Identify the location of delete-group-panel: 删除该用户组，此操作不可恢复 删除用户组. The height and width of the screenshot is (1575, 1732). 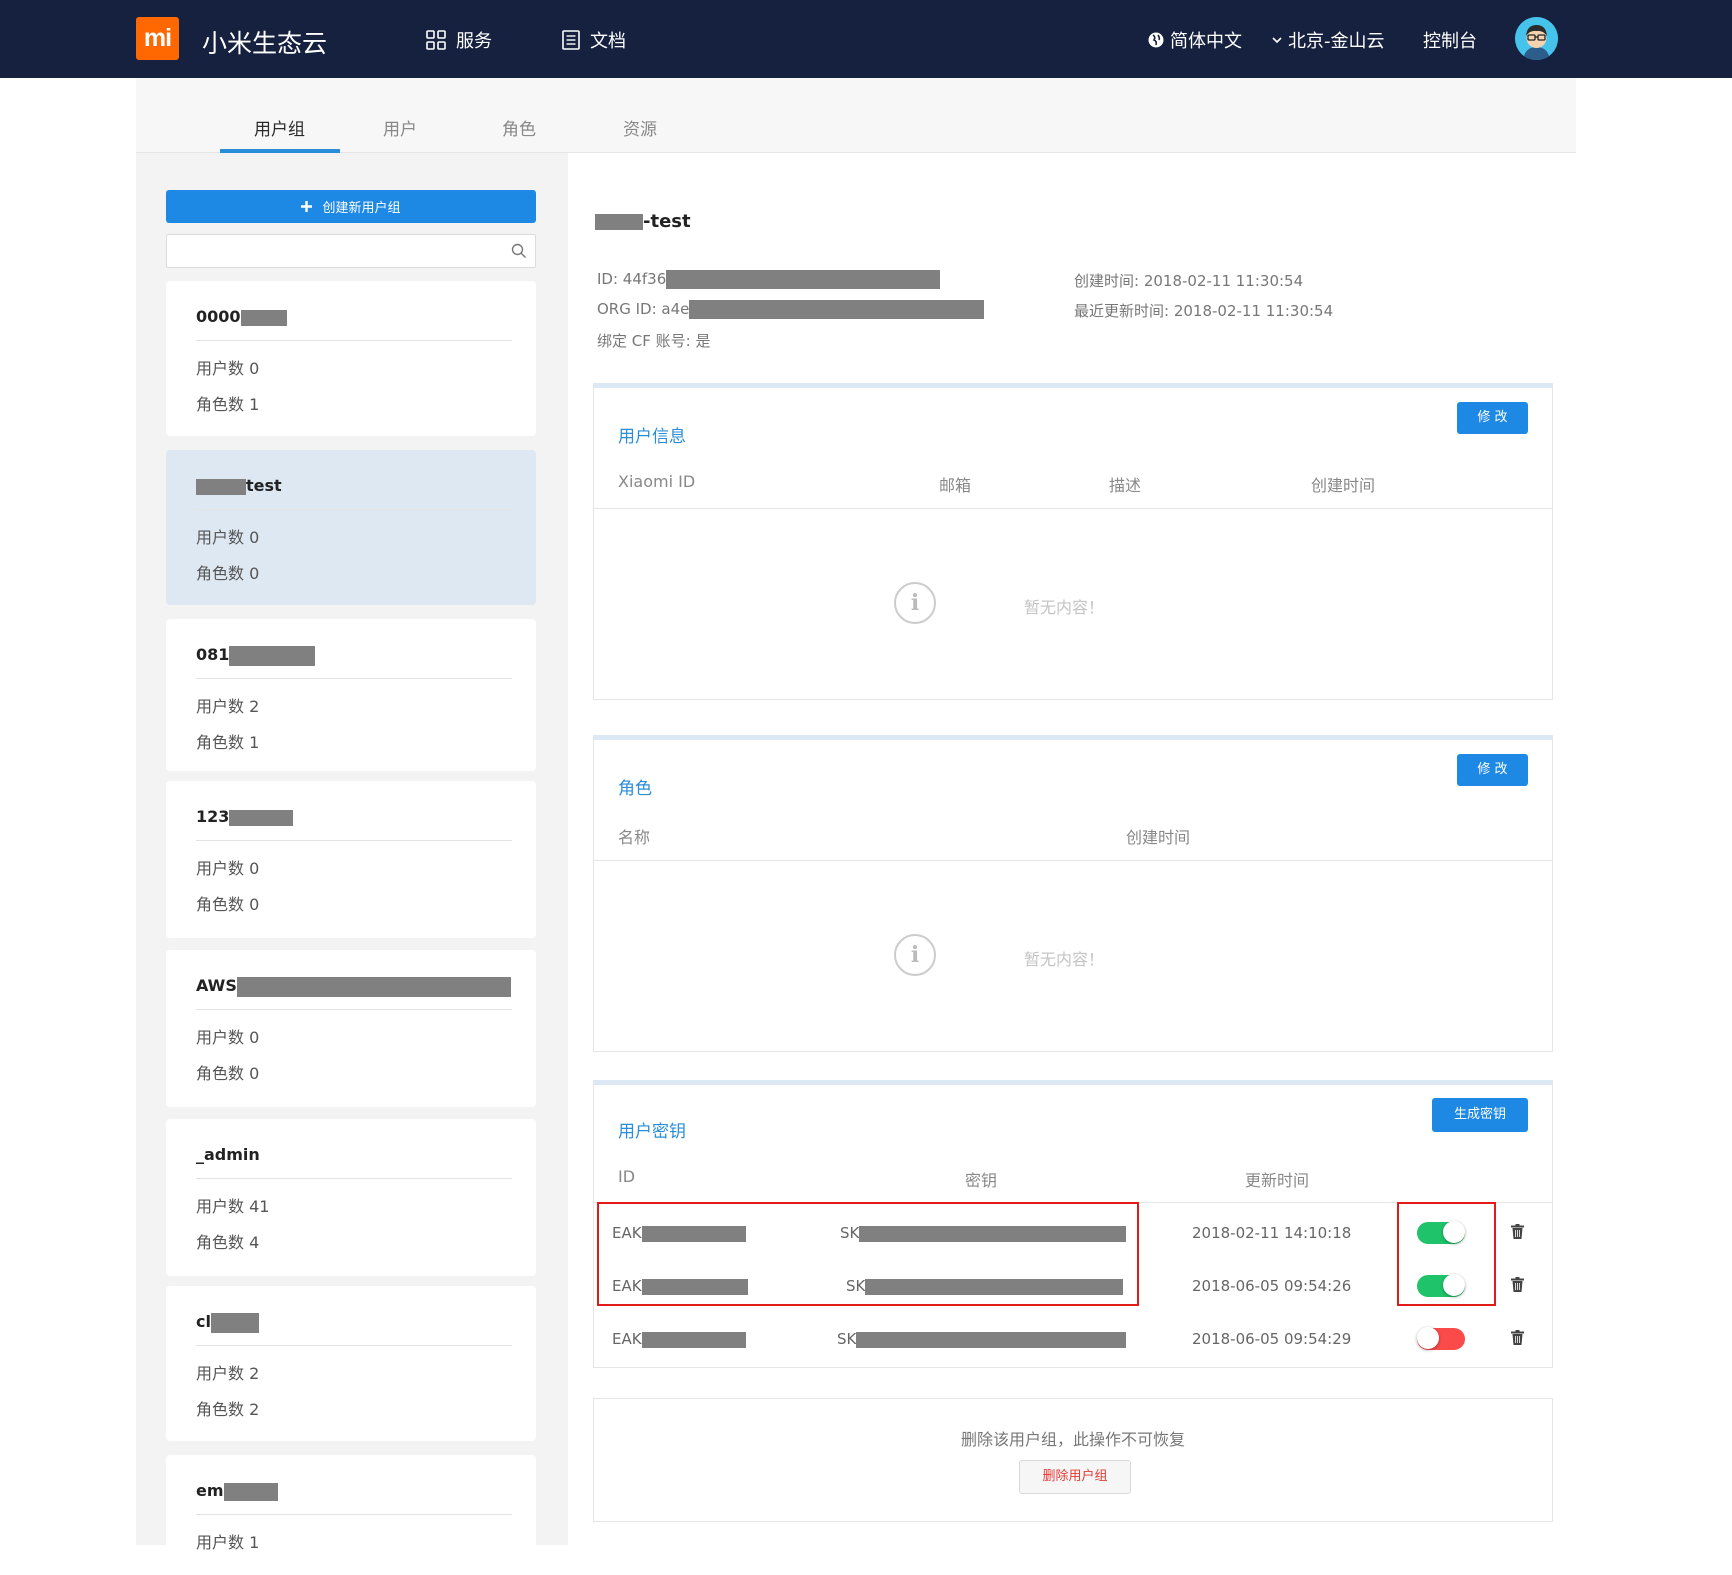
(1073, 1460).